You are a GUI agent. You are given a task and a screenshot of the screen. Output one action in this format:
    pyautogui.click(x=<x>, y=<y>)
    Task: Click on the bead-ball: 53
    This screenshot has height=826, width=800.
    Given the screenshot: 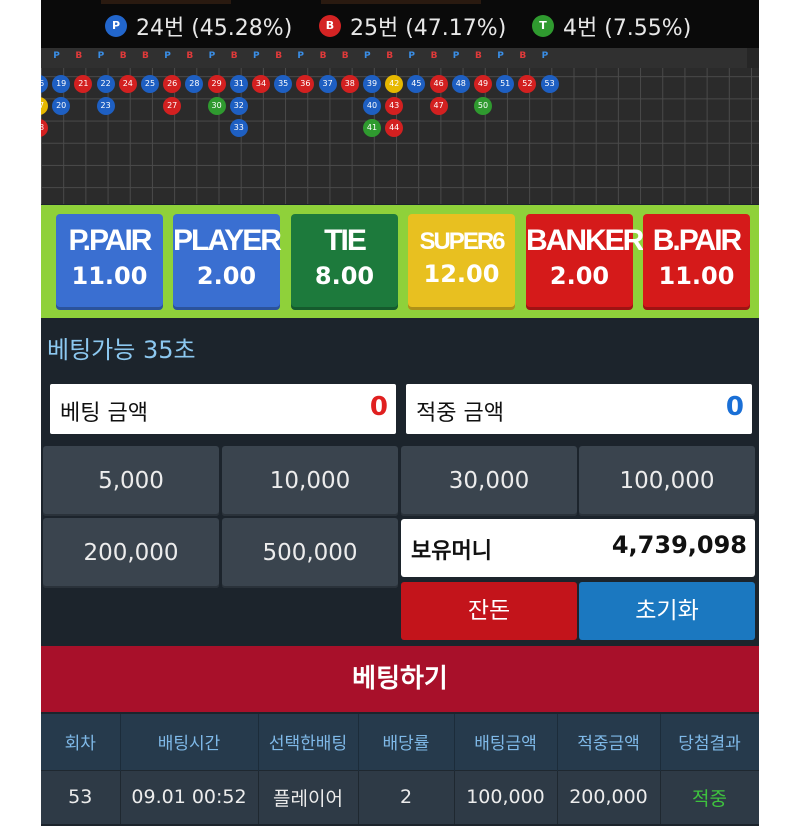 What is the action you would take?
    pyautogui.click(x=549, y=84)
    